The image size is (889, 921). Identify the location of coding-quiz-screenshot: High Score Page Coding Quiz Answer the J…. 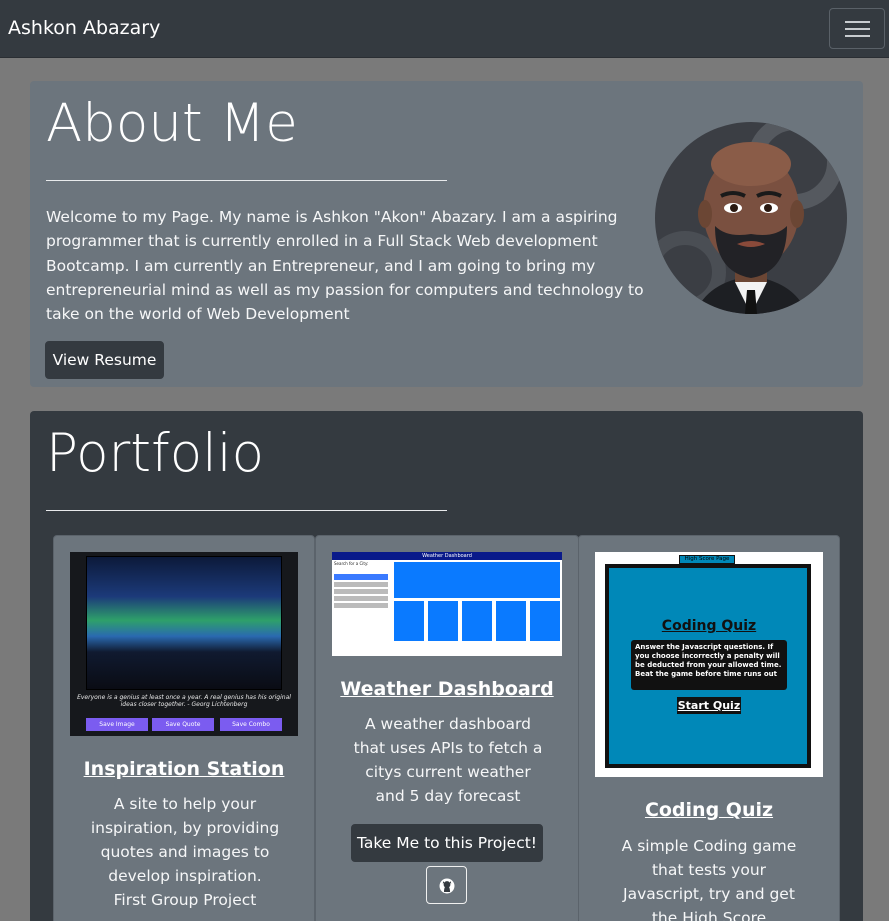
(709, 664).